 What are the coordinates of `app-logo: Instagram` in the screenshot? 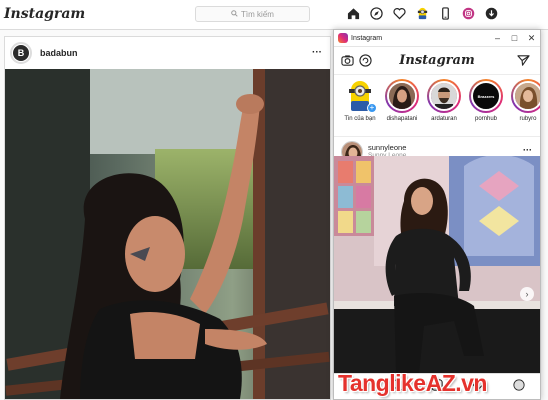 It's located at (437, 60).